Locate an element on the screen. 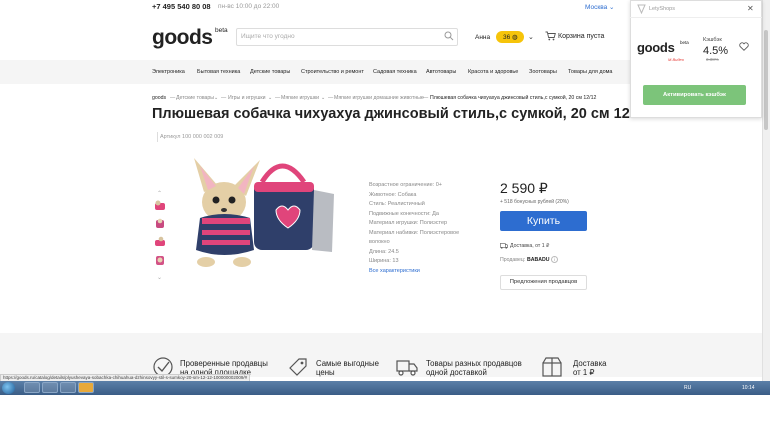  box-icon is located at coordinates (552, 367).